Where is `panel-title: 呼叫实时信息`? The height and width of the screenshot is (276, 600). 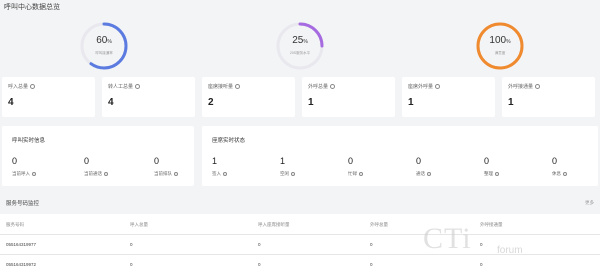
panel-title: 呼叫实时信息 is located at coordinates (29, 141).